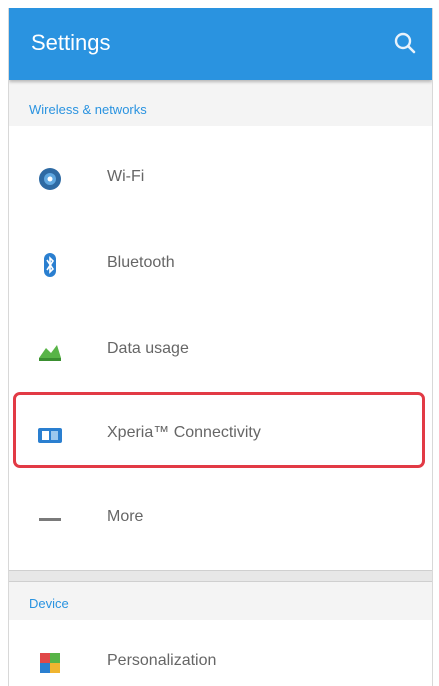 The height and width of the screenshot is (686, 439). I want to click on device-card: Personalization, so click(220, 653).